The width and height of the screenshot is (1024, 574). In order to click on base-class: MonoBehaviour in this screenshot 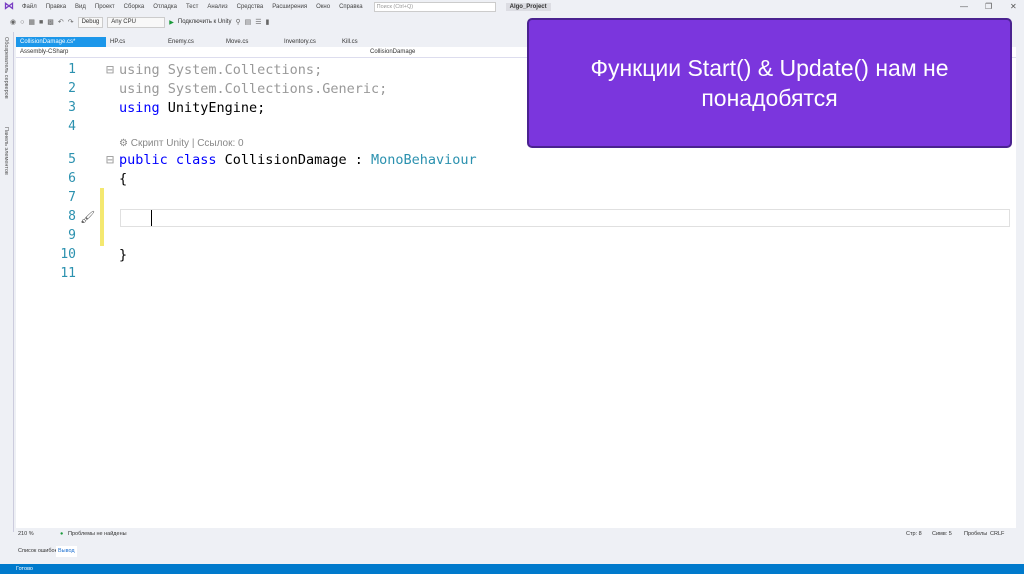, I will do `click(423, 160)`.